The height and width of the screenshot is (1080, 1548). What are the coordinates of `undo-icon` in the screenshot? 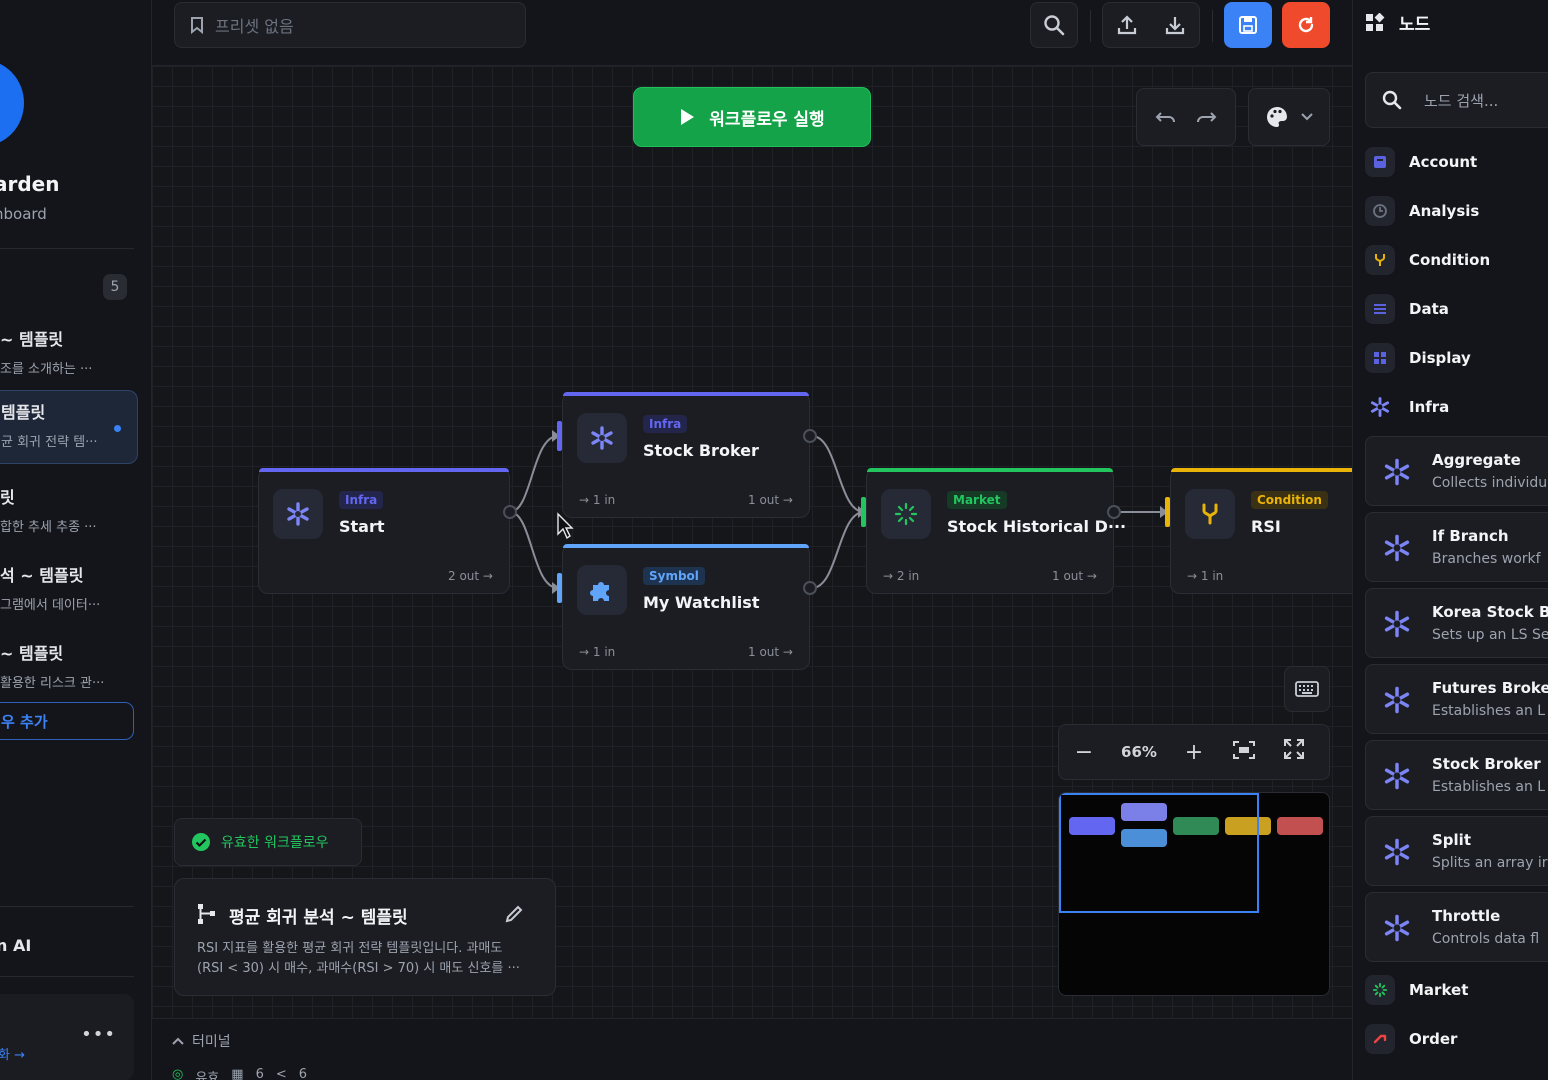 It's located at (1166, 117).